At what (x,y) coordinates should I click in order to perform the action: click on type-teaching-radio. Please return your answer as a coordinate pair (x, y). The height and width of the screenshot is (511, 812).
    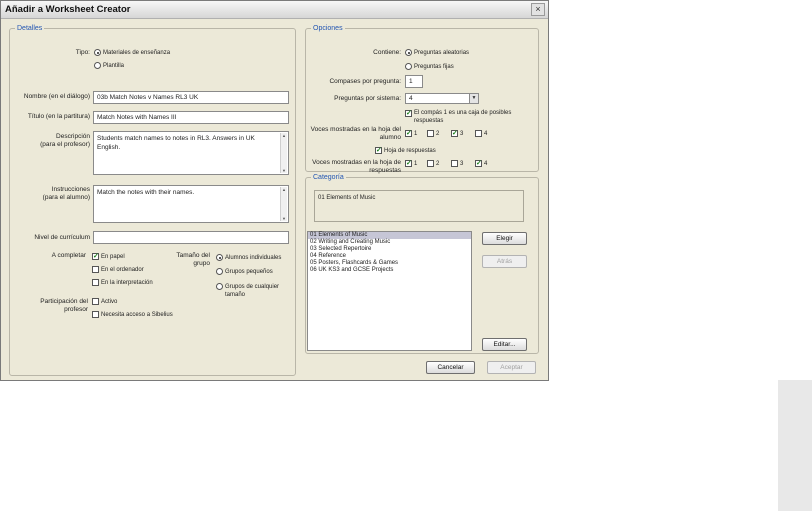
    Looking at the image, I should click on (97, 52).